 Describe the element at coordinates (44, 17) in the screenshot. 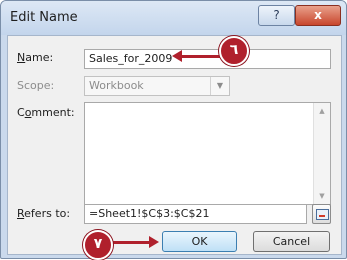

I see `dialog-title: Edit Name` at that location.